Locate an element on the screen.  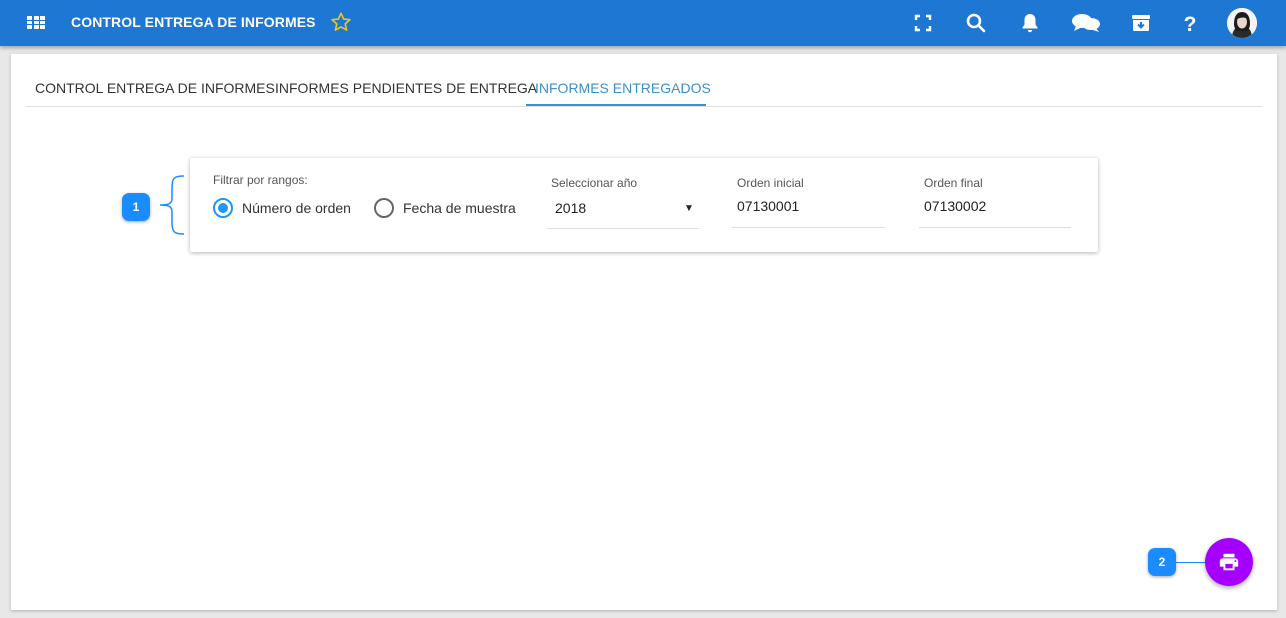
active-tab-indicator is located at coordinates (616, 105).